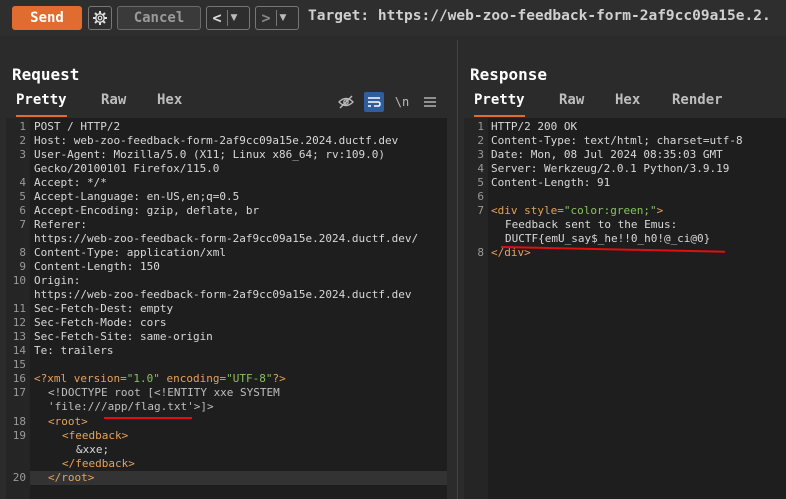  I want to click on forward-button: >, so click(266, 18).